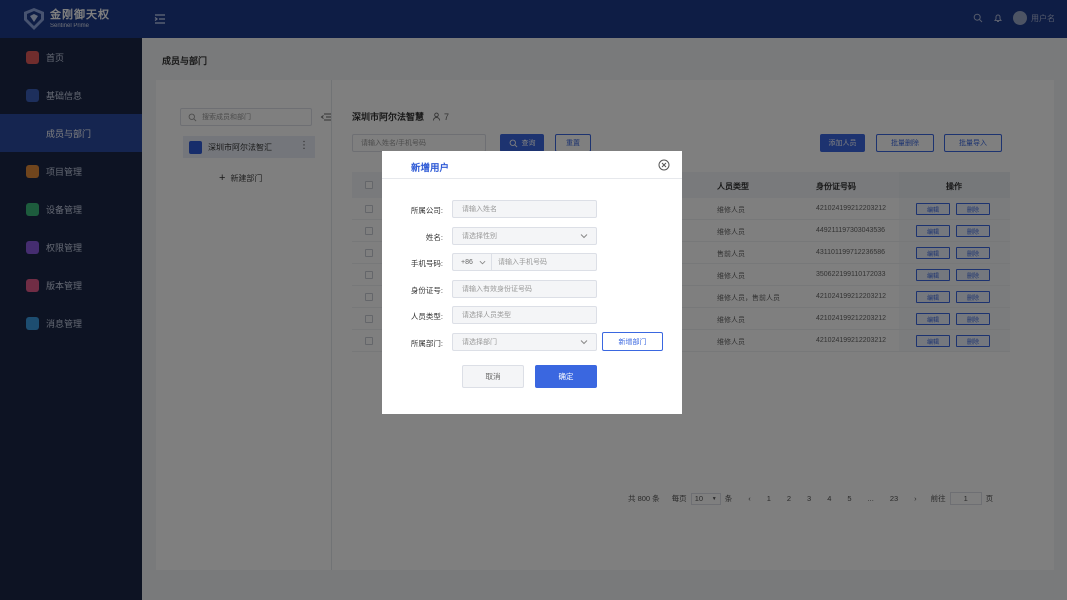  I want to click on phone-input: 请输入手机号码, so click(544, 262).